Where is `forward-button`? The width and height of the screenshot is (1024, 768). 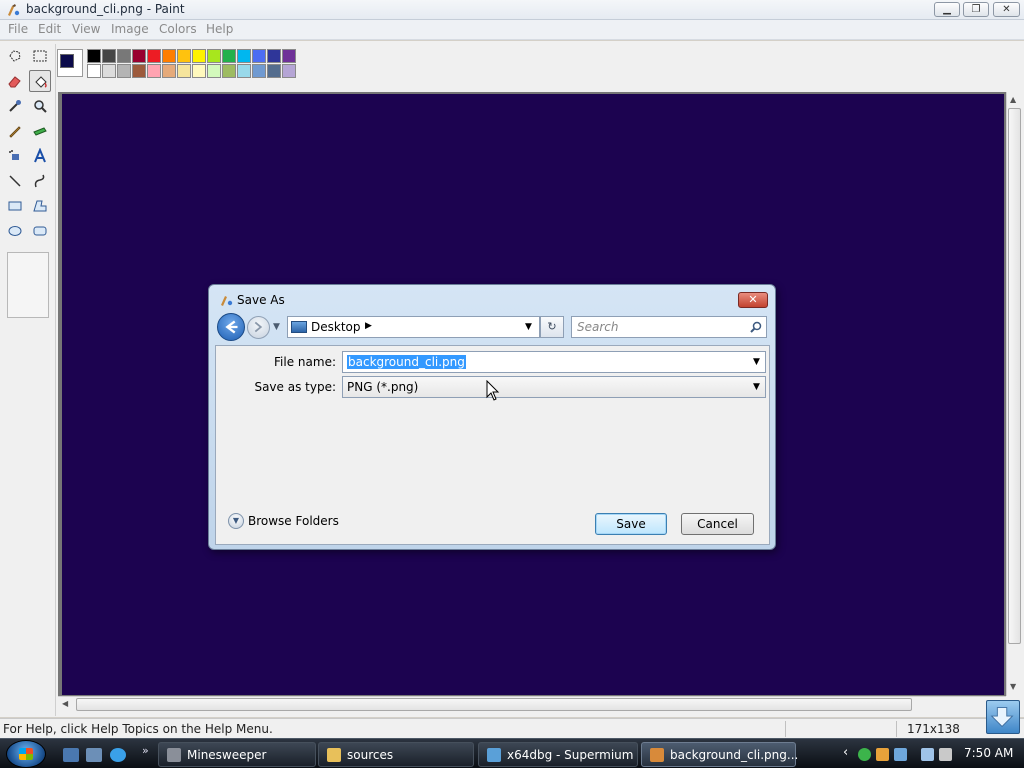 forward-button is located at coordinates (258, 327).